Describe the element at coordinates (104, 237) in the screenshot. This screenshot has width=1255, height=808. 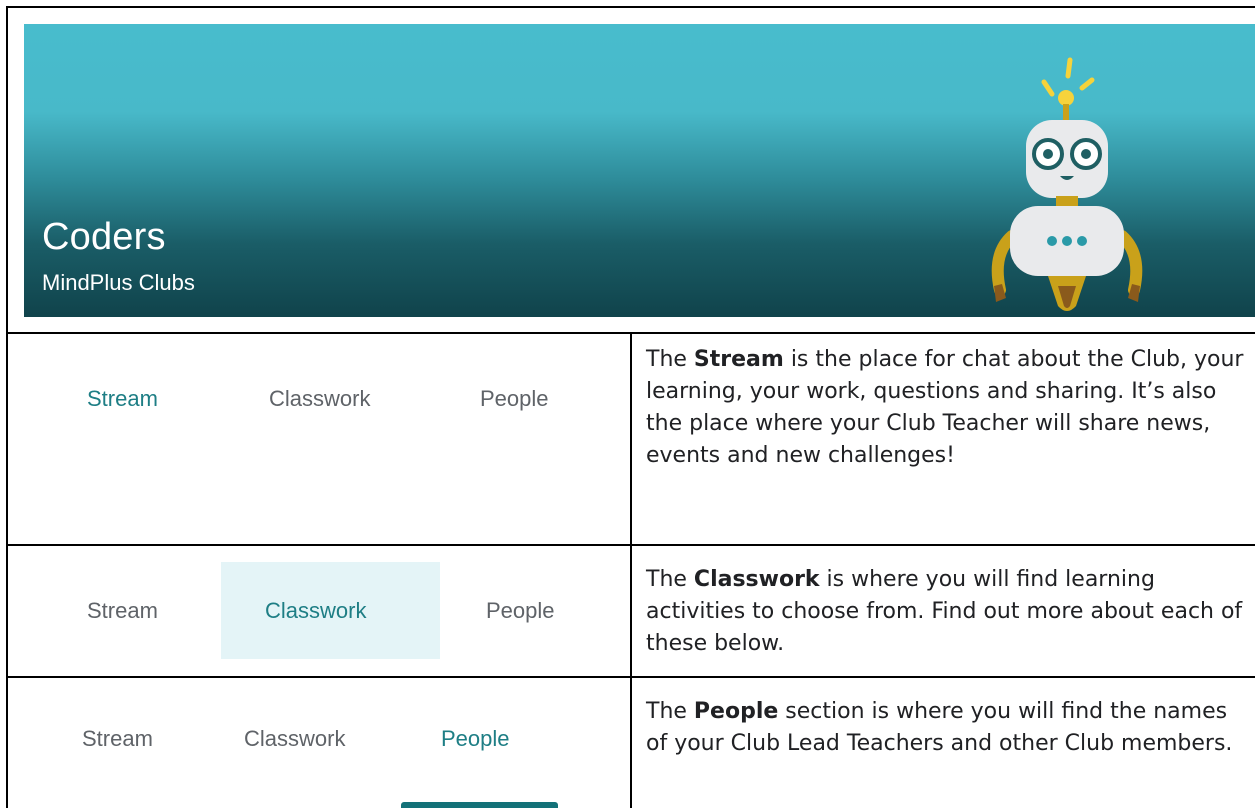
I see `class-title: Coders` at that location.